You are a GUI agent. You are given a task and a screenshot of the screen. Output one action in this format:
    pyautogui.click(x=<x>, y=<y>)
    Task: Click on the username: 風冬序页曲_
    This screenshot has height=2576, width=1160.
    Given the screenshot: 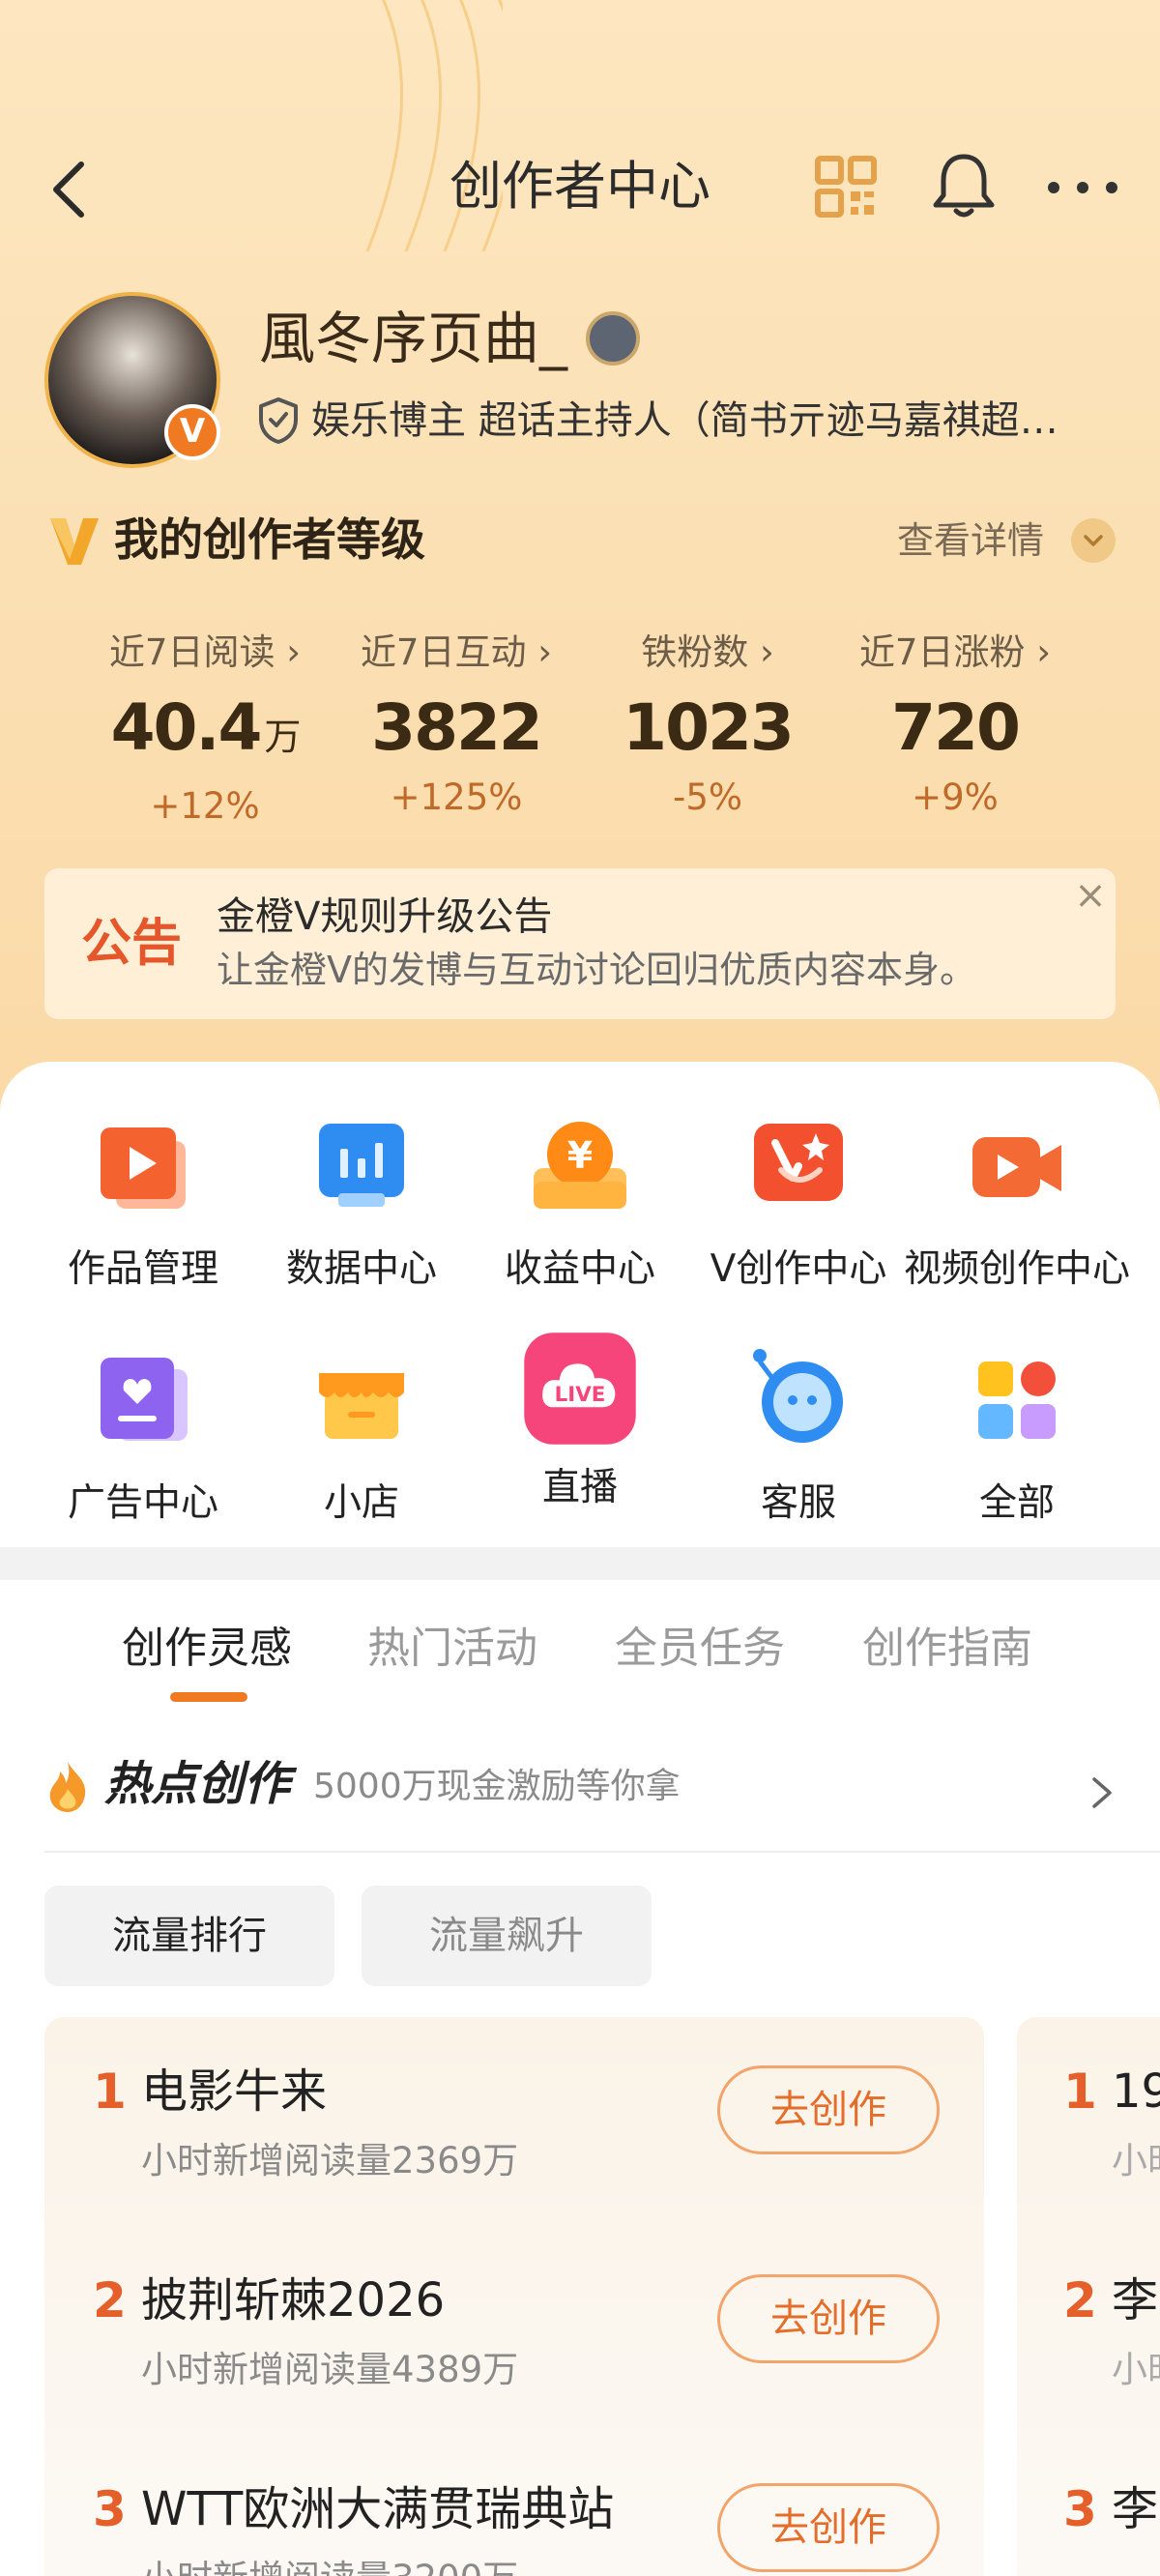 What is the action you would take?
    pyautogui.click(x=413, y=338)
    